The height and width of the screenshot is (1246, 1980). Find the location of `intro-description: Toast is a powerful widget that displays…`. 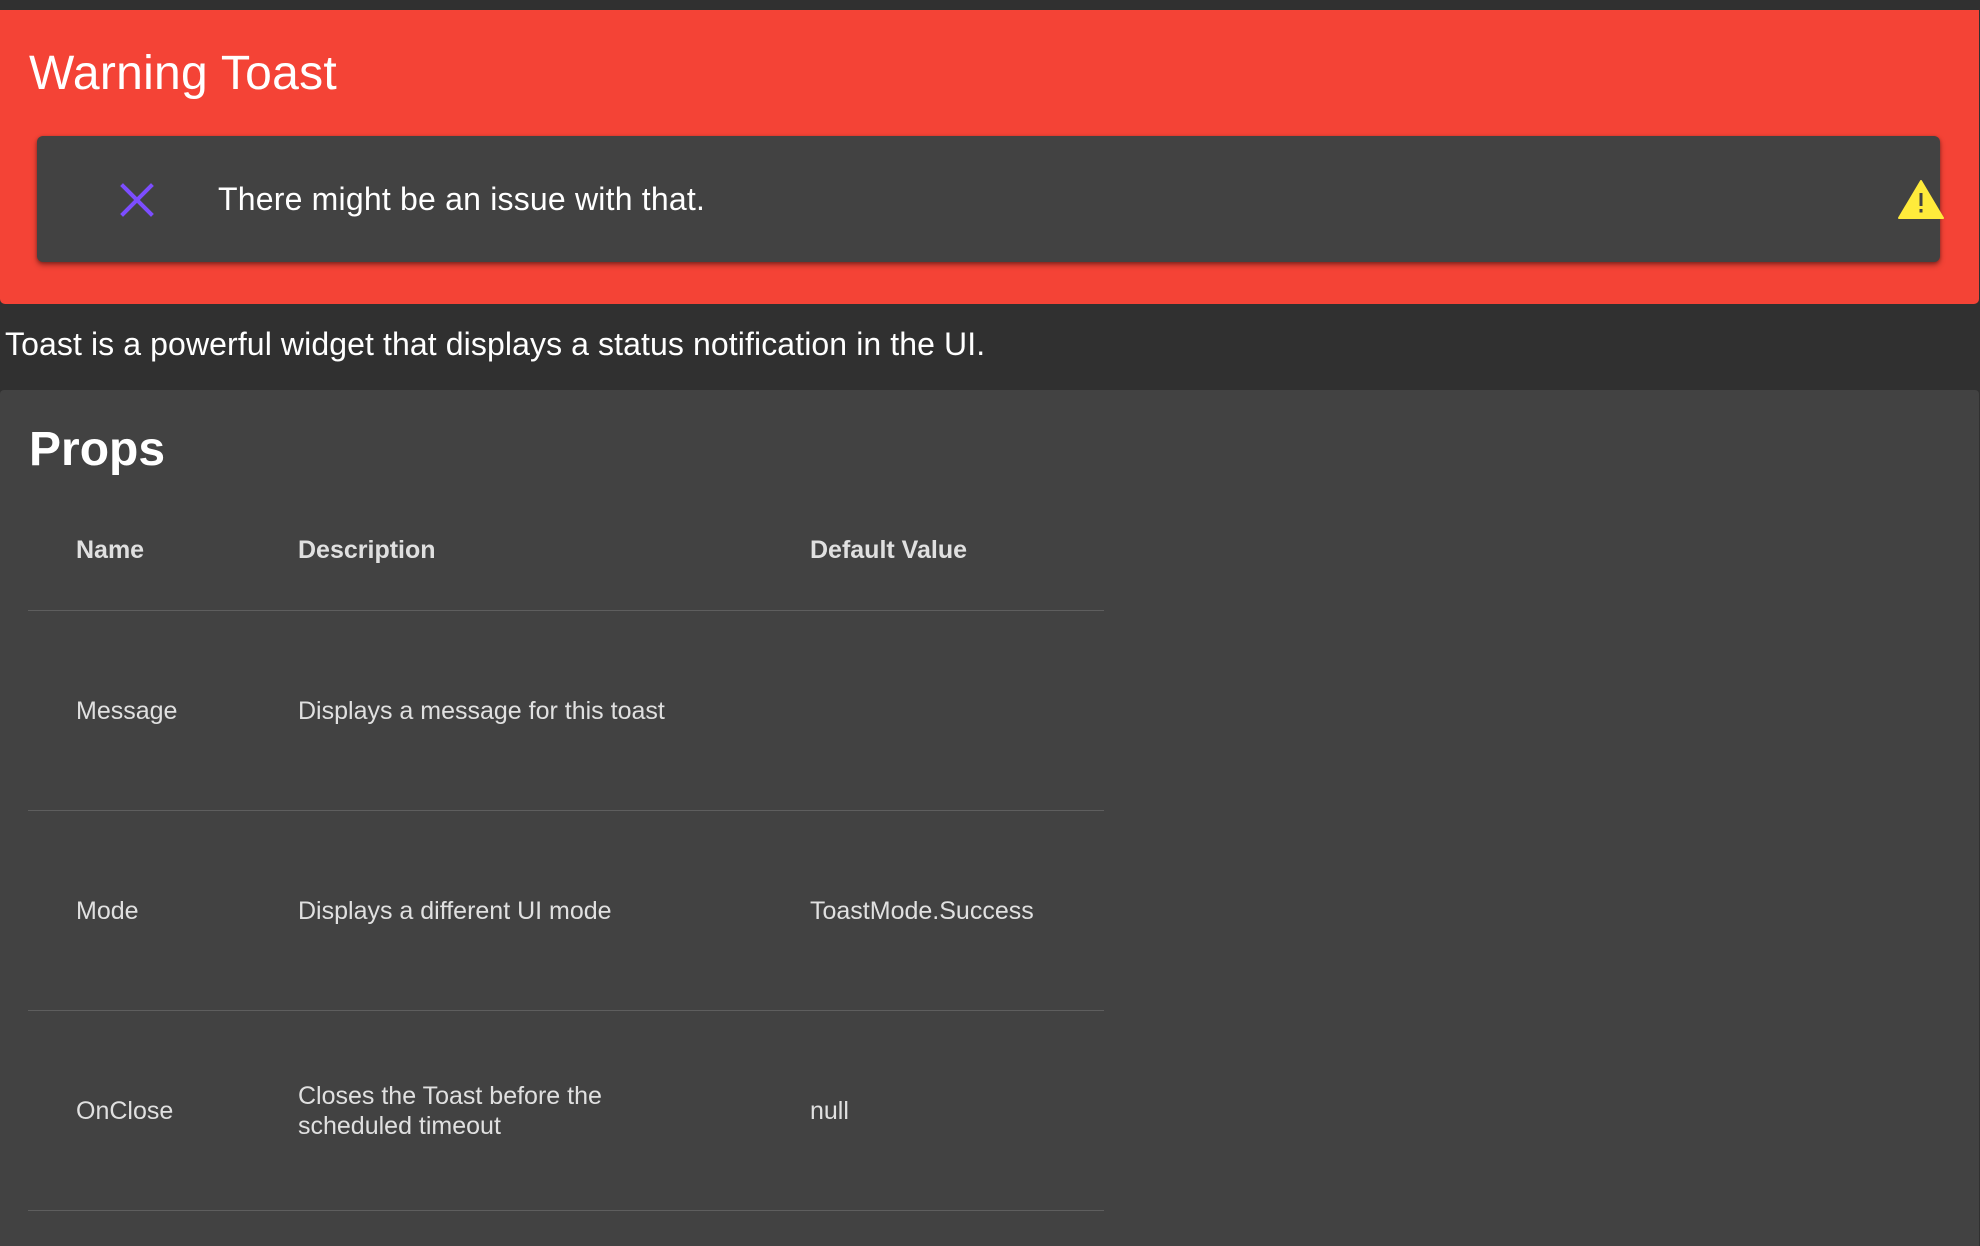

intro-description: Toast is a powerful widget that displays… is located at coordinates (495, 344).